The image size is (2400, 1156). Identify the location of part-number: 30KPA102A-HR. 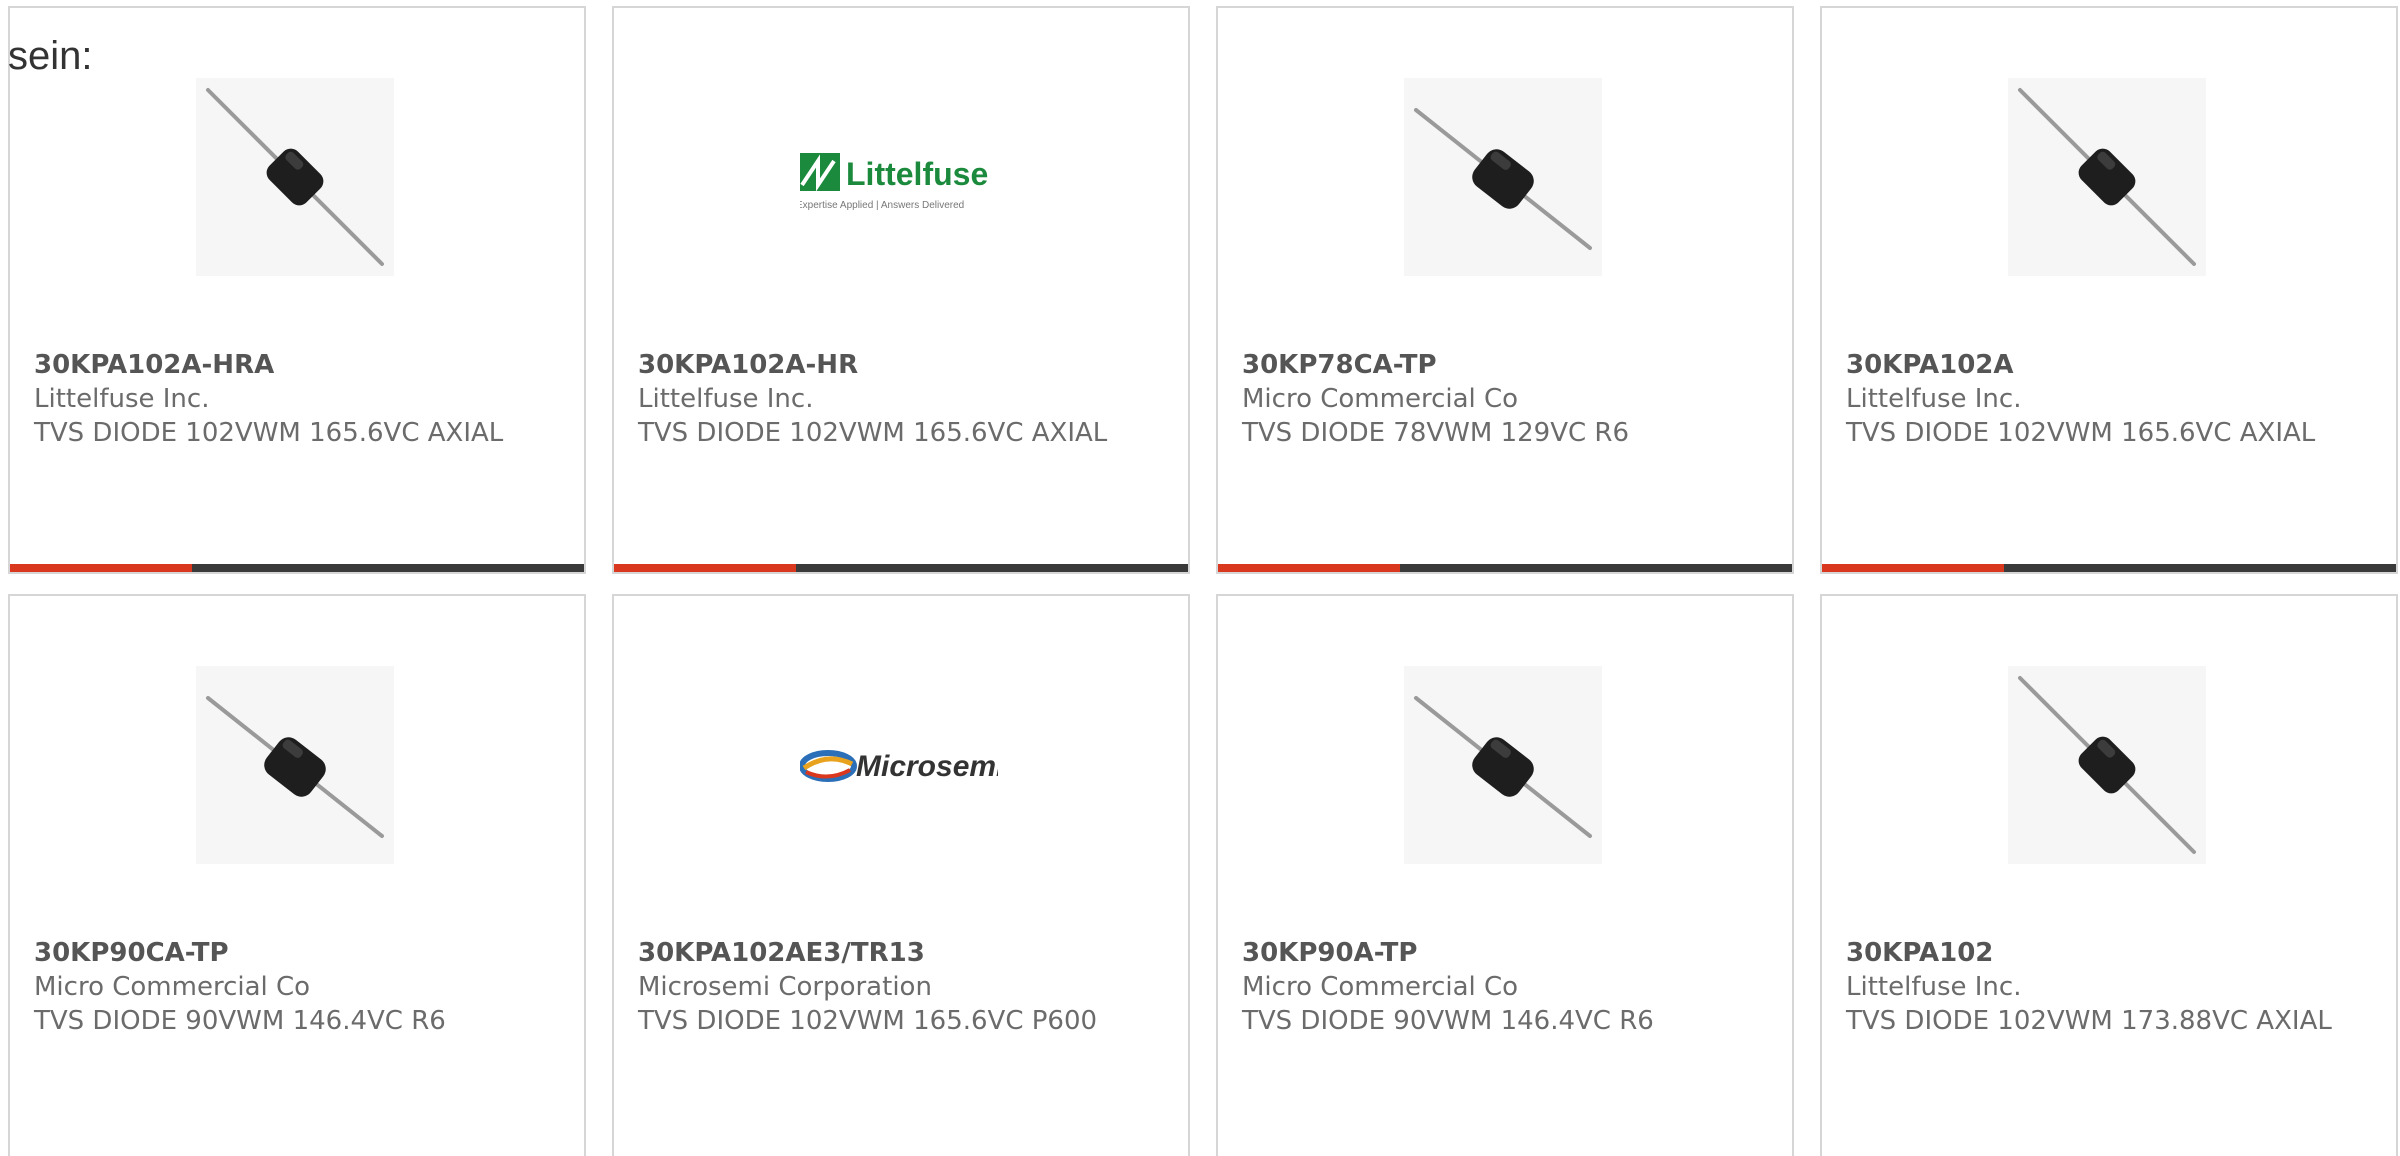
(903, 365).